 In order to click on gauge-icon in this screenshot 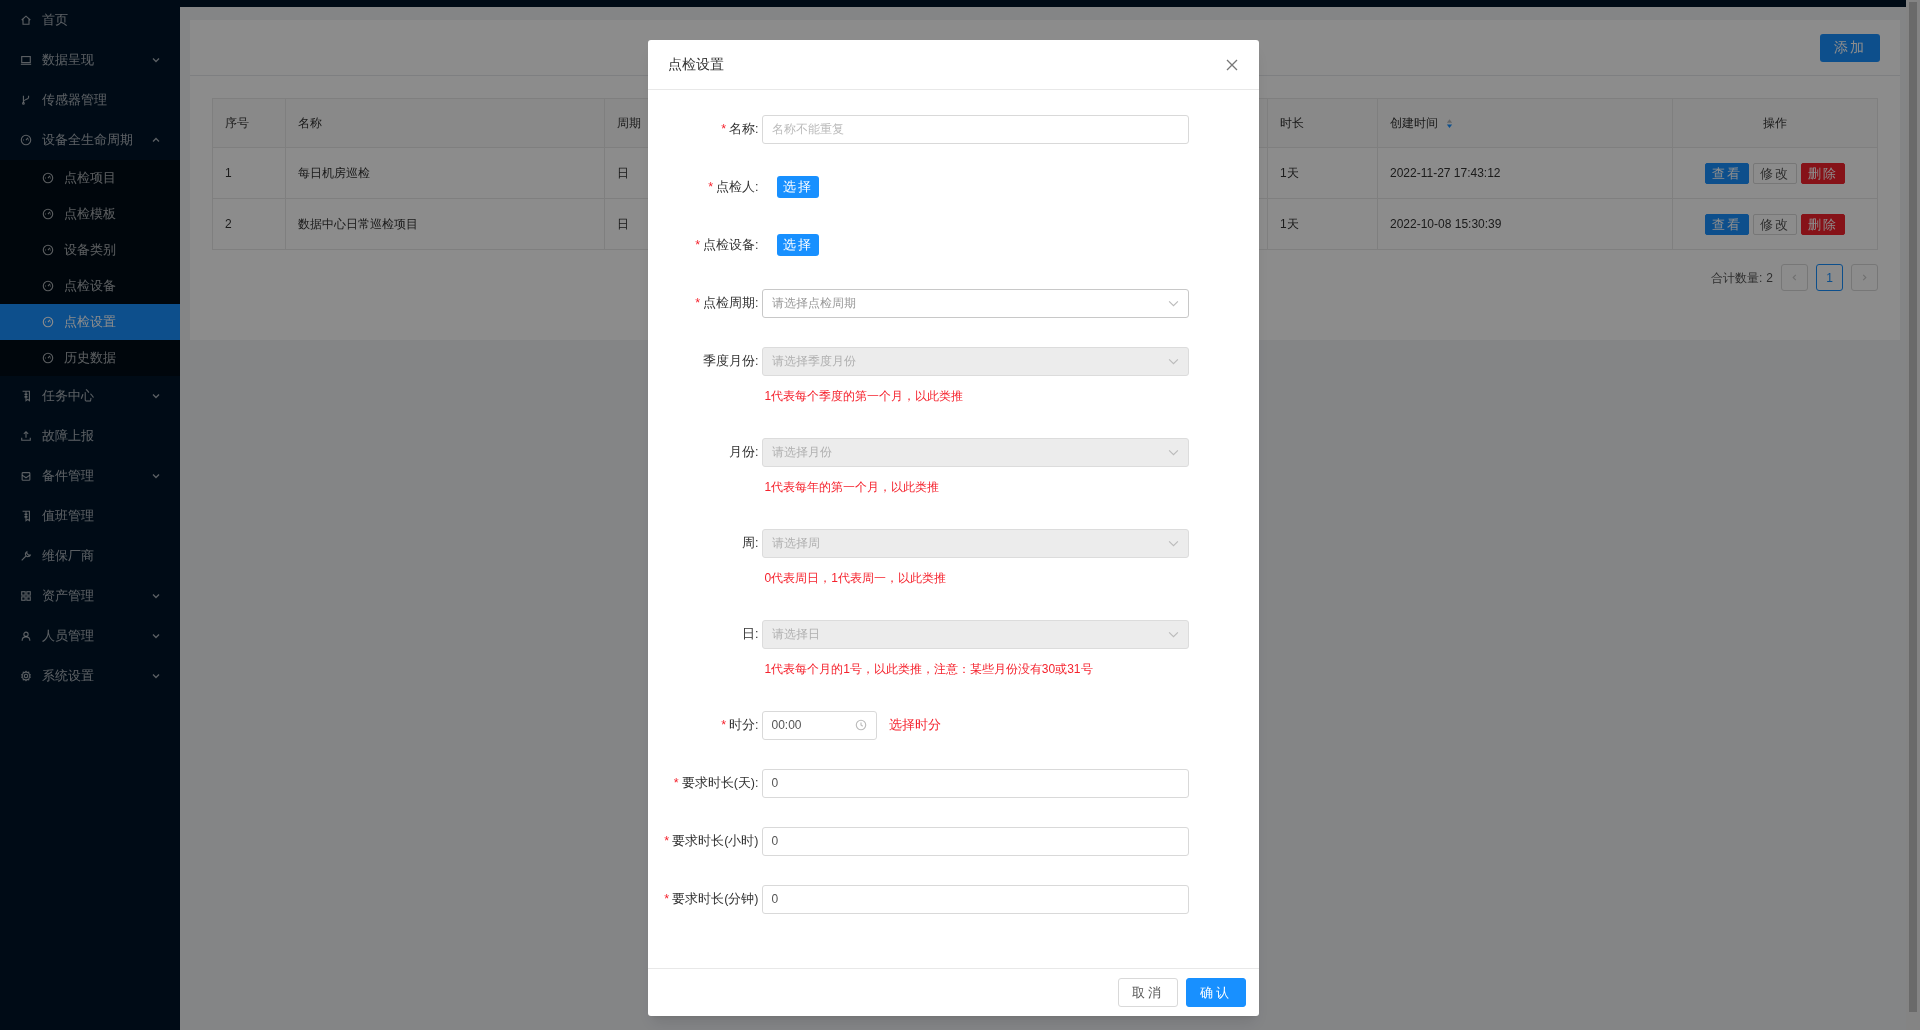, I will do `click(48, 322)`.